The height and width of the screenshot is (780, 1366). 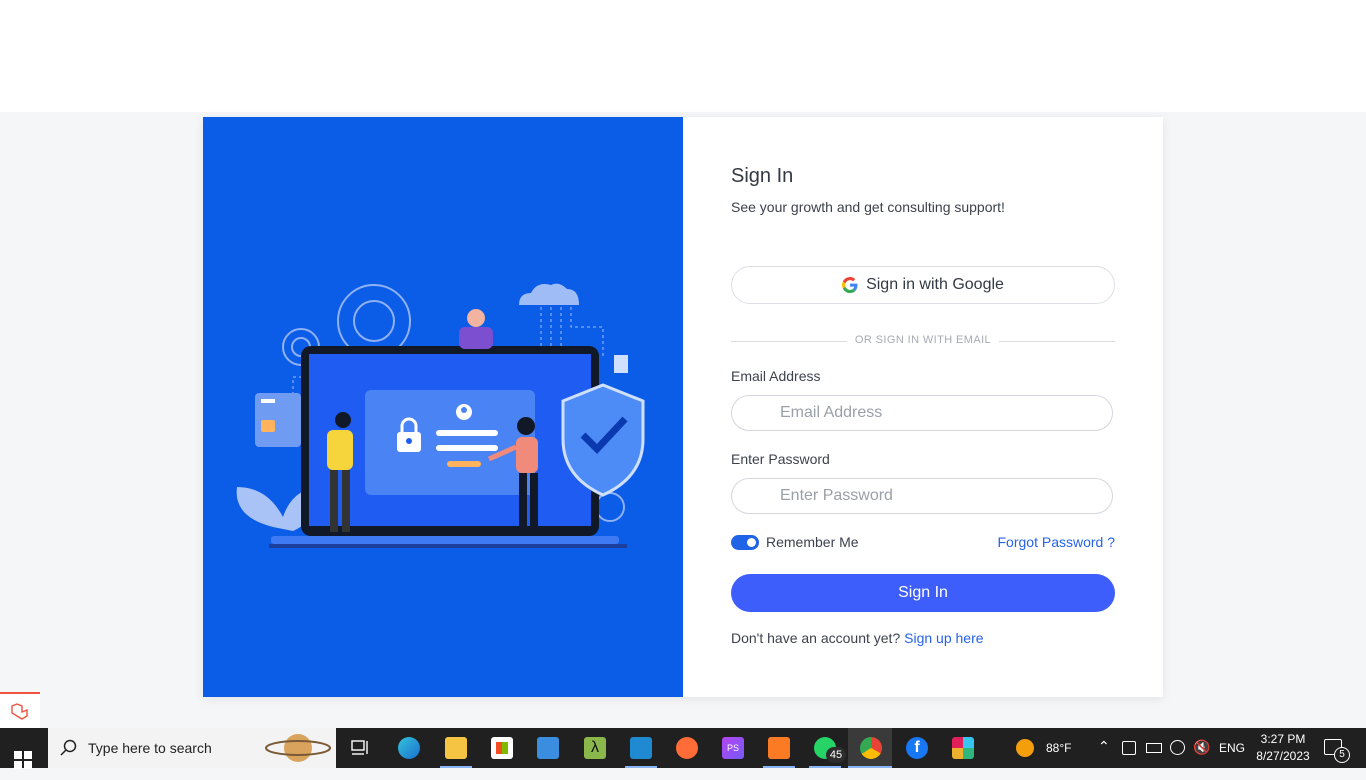 I want to click on windows-start-icon, so click(x=23, y=760).